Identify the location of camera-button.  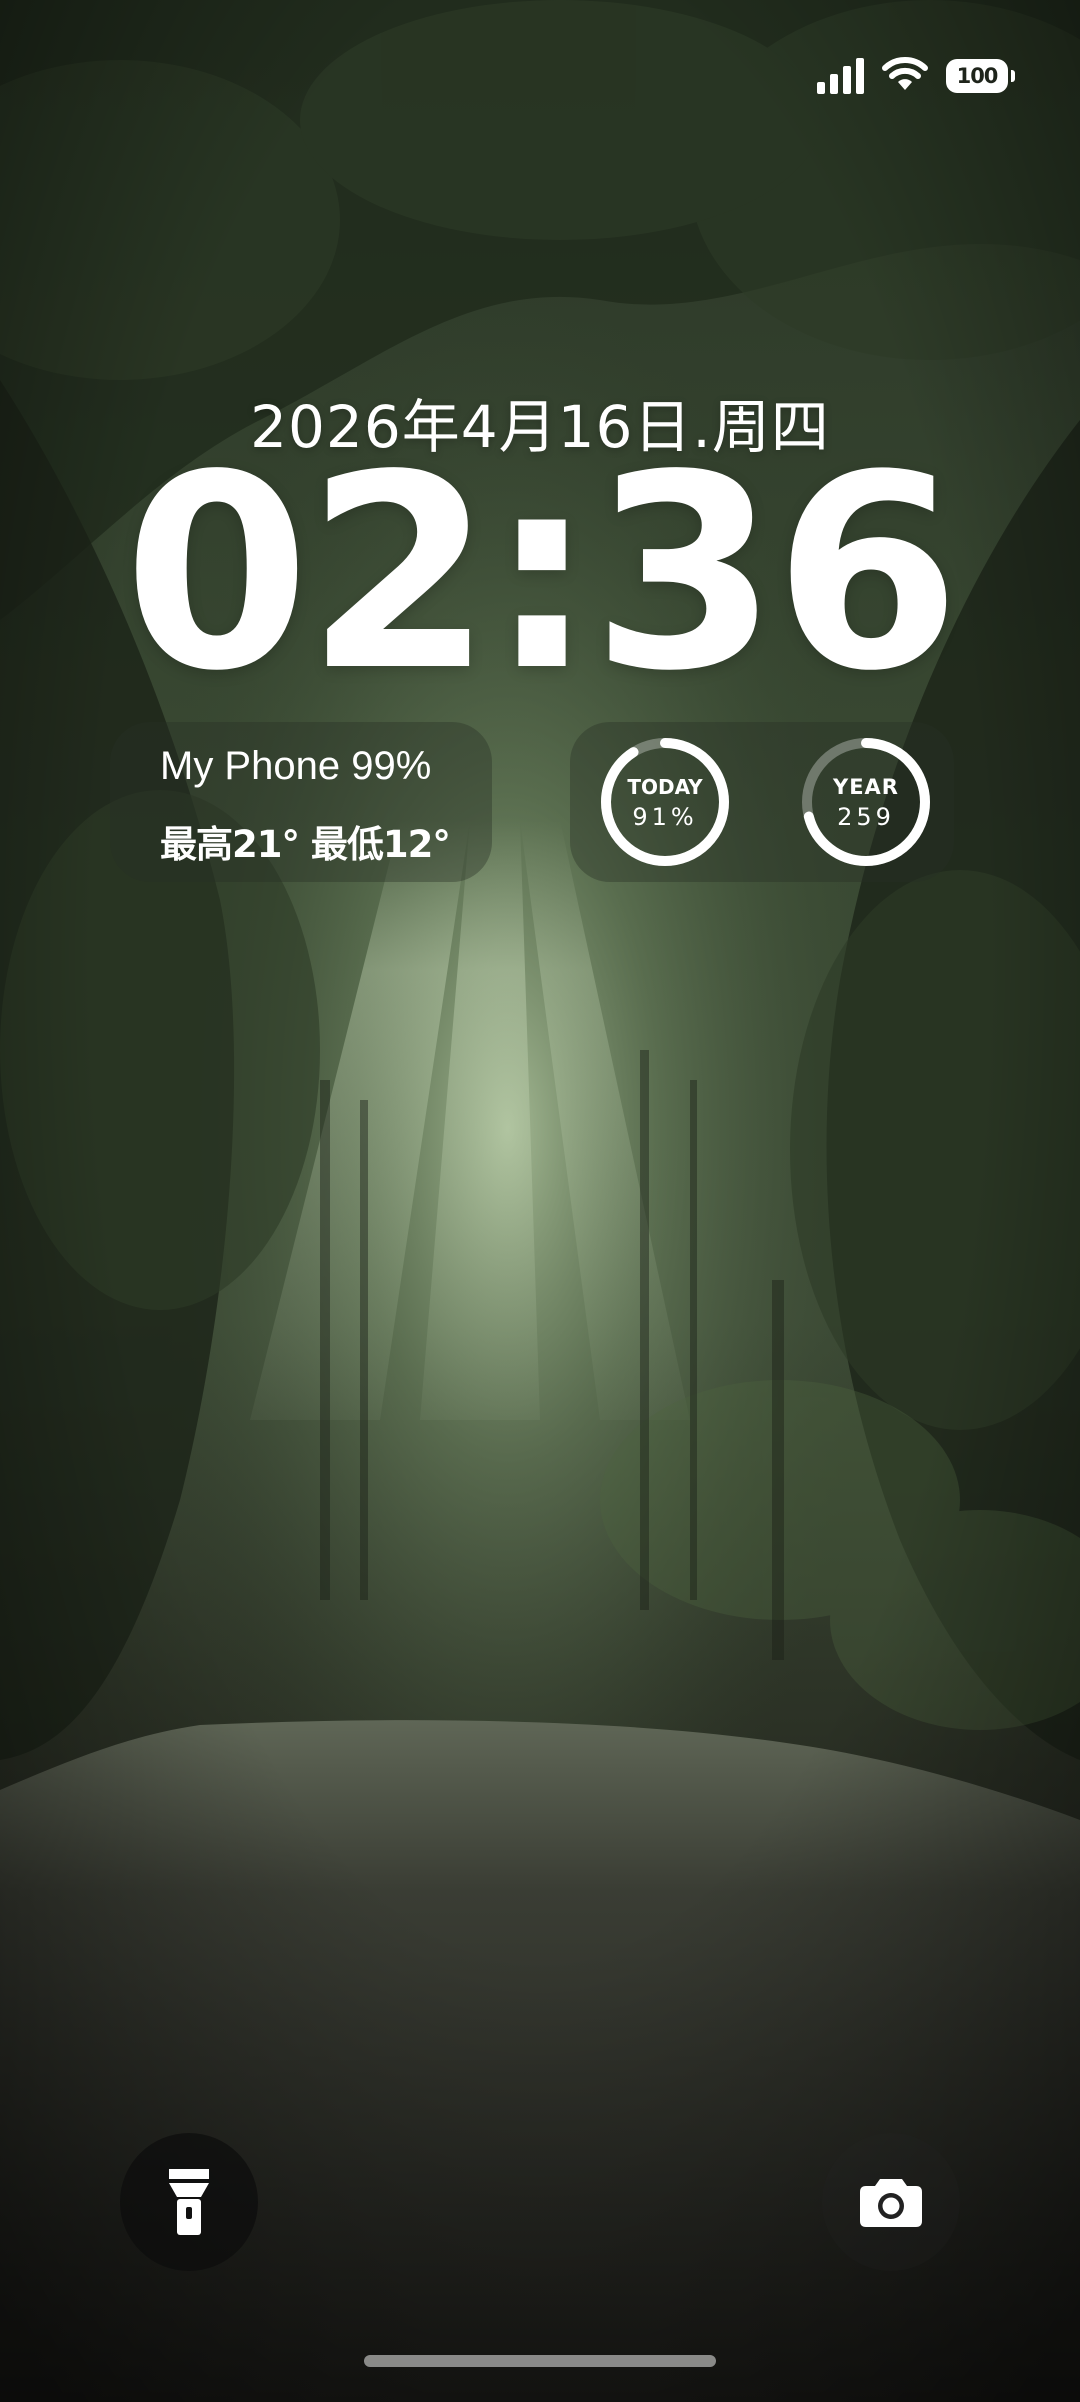
(891, 2202).